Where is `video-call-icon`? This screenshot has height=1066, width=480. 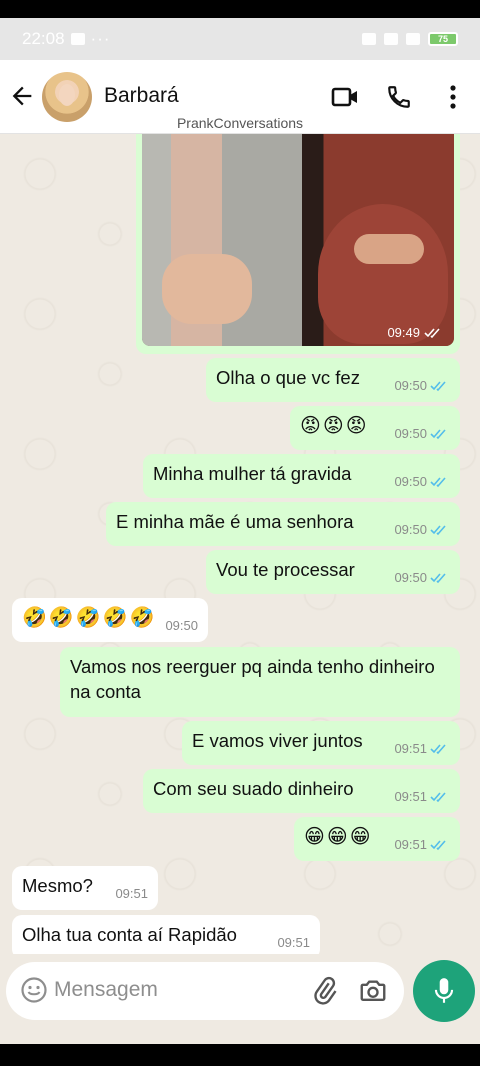
video-call-icon is located at coordinates (344, 97).